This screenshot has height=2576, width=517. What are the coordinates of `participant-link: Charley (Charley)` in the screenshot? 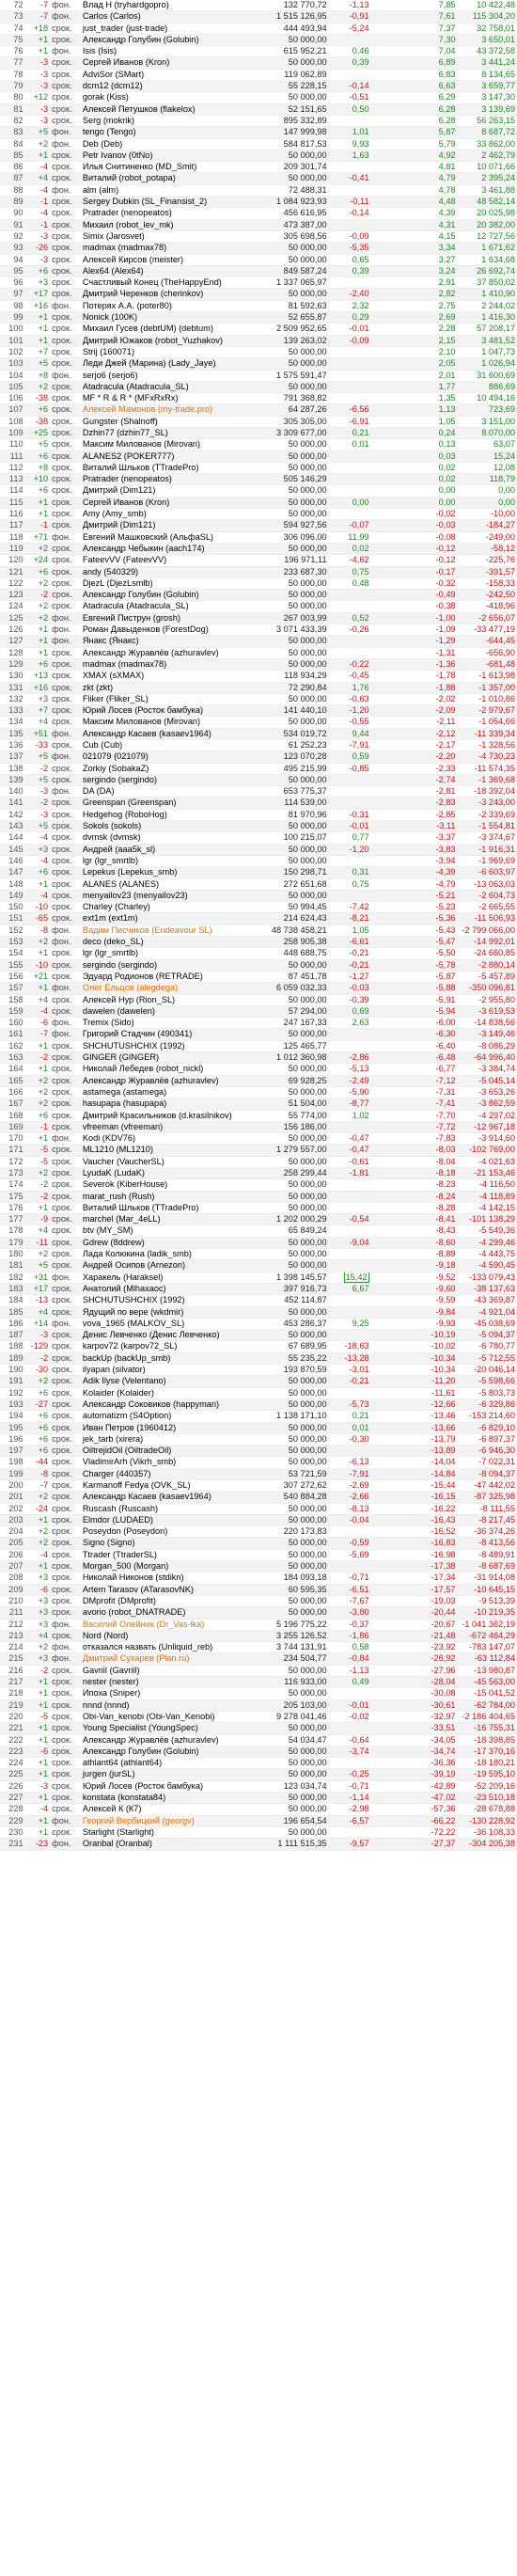 It's located at (160, 907).